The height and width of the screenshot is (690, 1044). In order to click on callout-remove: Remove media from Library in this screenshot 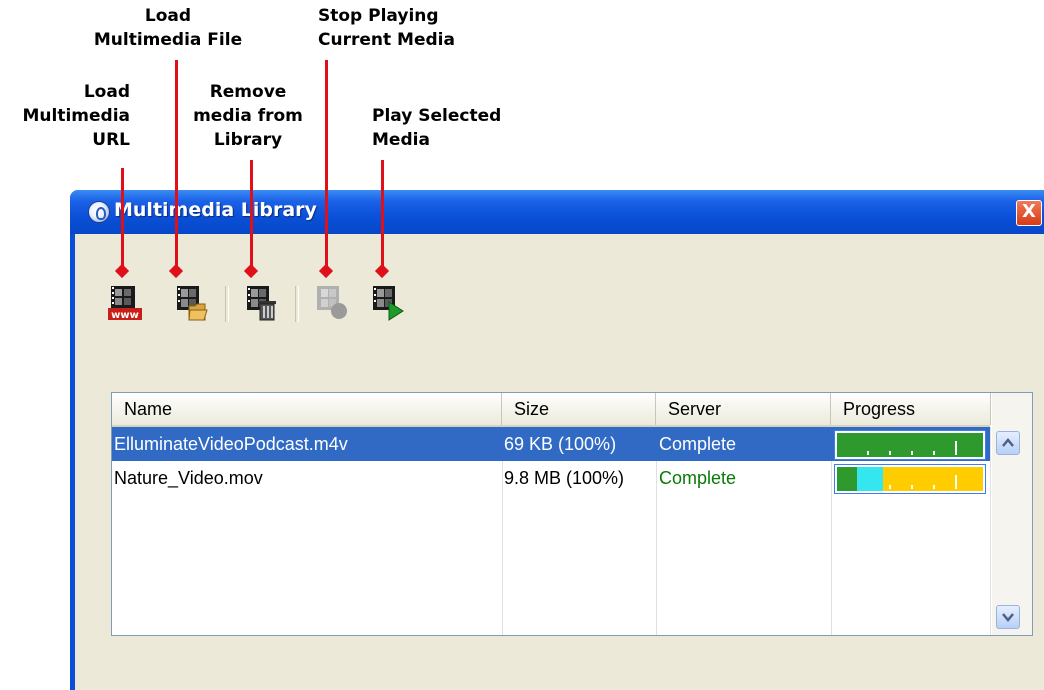, I will do `click(248, 116)`.